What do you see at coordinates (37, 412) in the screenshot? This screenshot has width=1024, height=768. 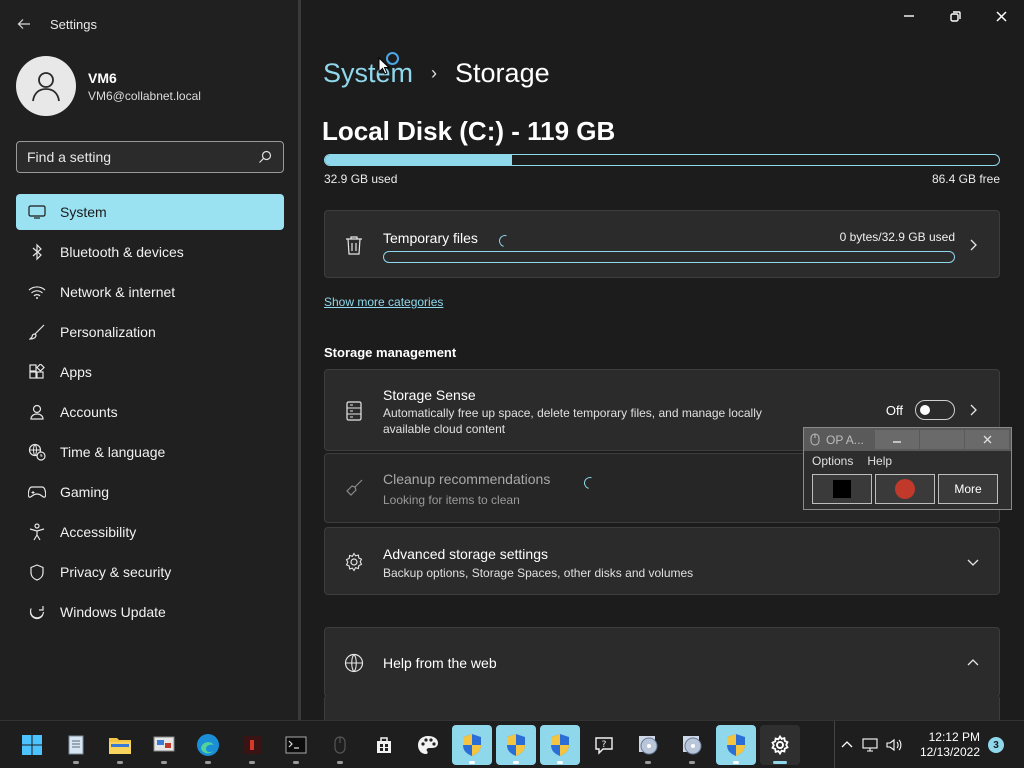 I see `person-icon` at bounding box center [37, 412].